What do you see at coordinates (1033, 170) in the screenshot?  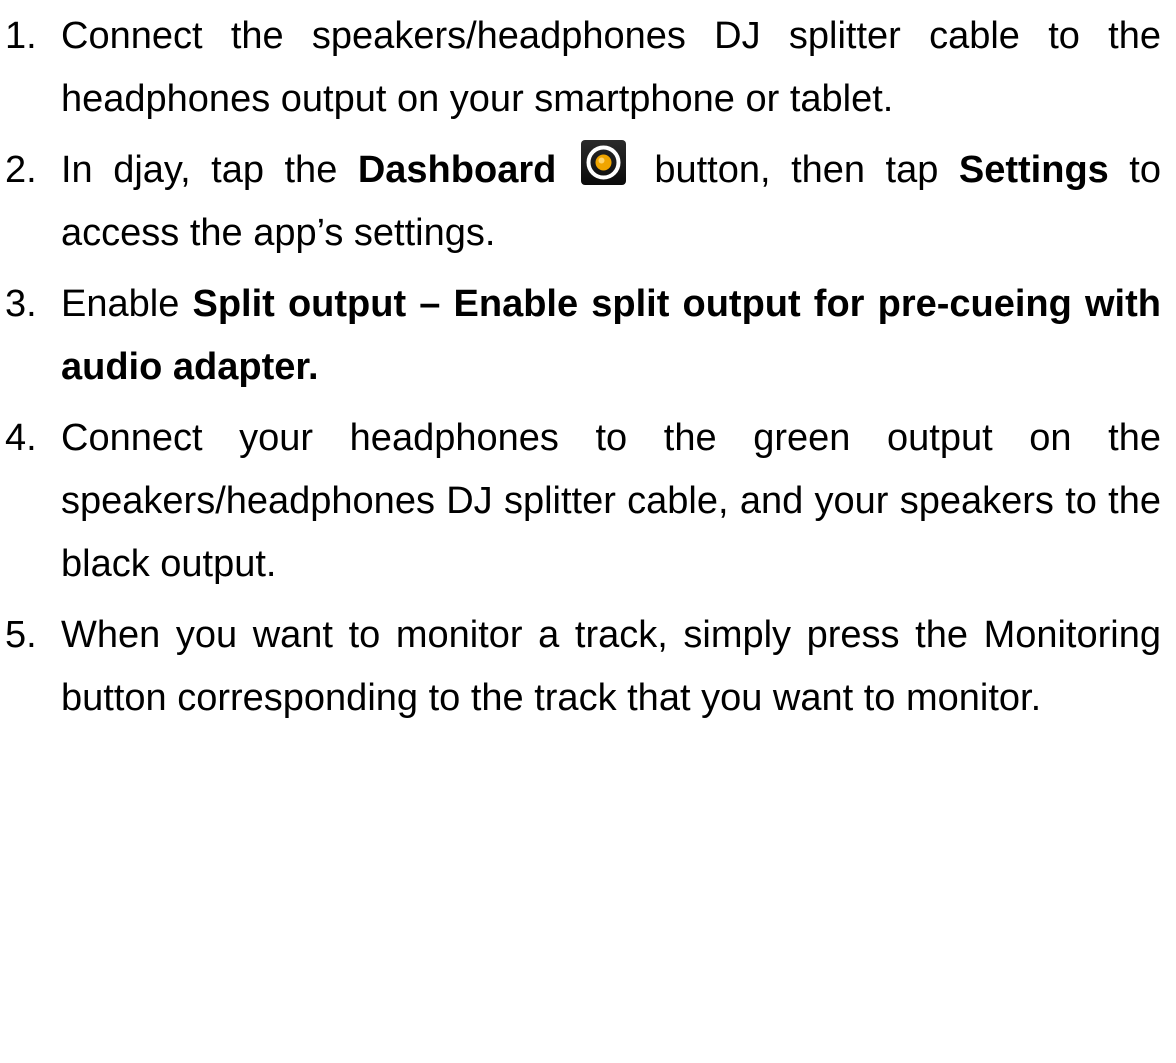 I see `settings-label: Settings` at bounding box center [1033, 170].